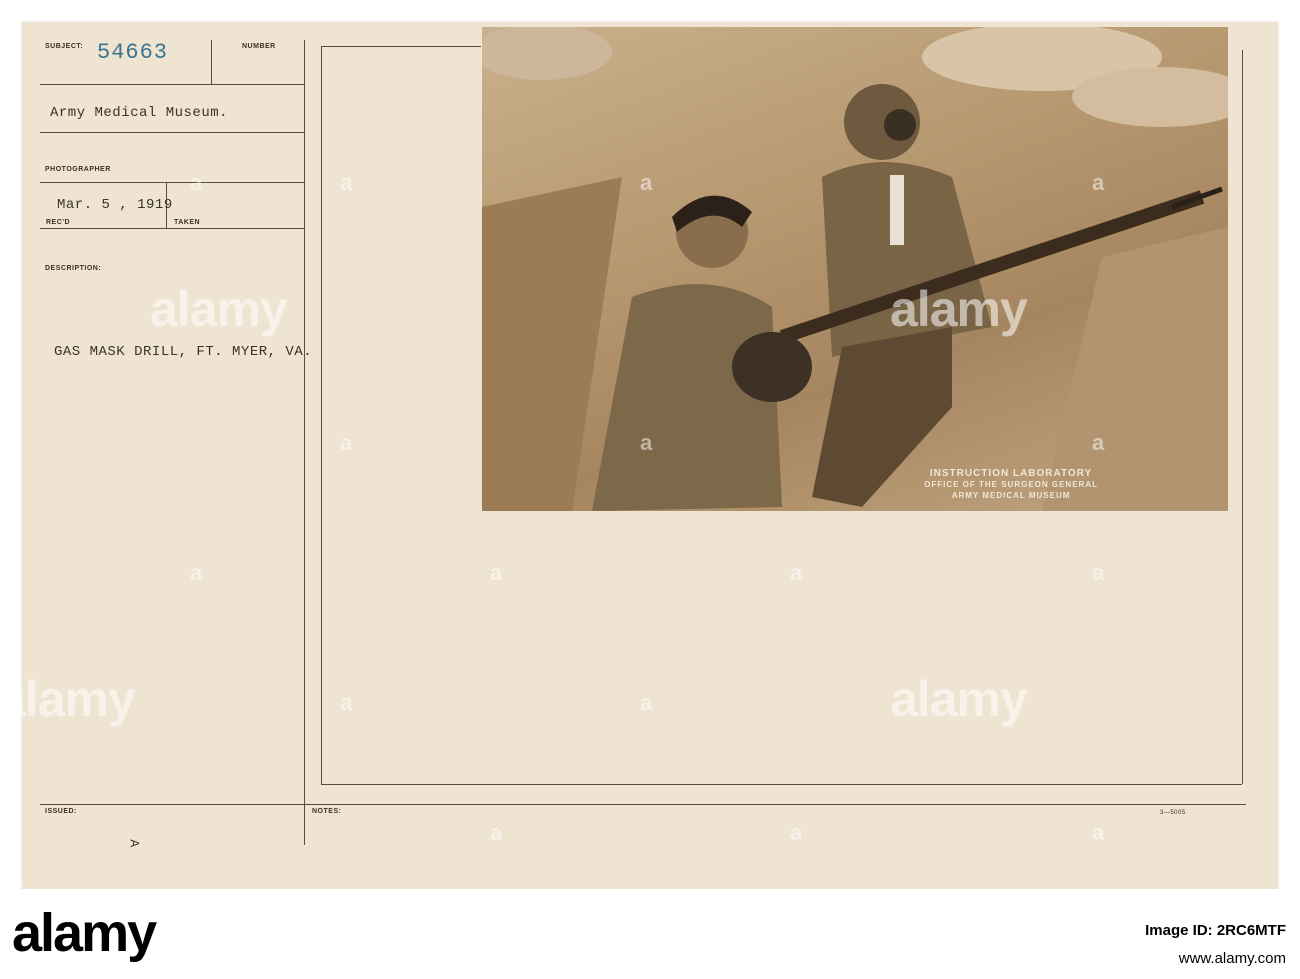 The image size is (1300, 979). What do you see at coordinates (172, 182) in the screenshot?
I see `rule-photographer` at bounding box center [172, 182].